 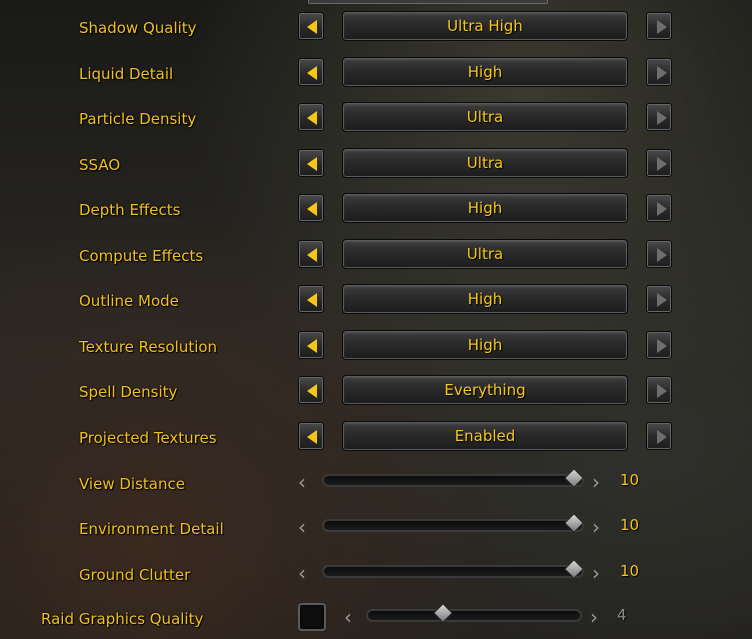 I want to click on setting-row-outline-mode: Outline Mode High, so click(x=376, y=301).